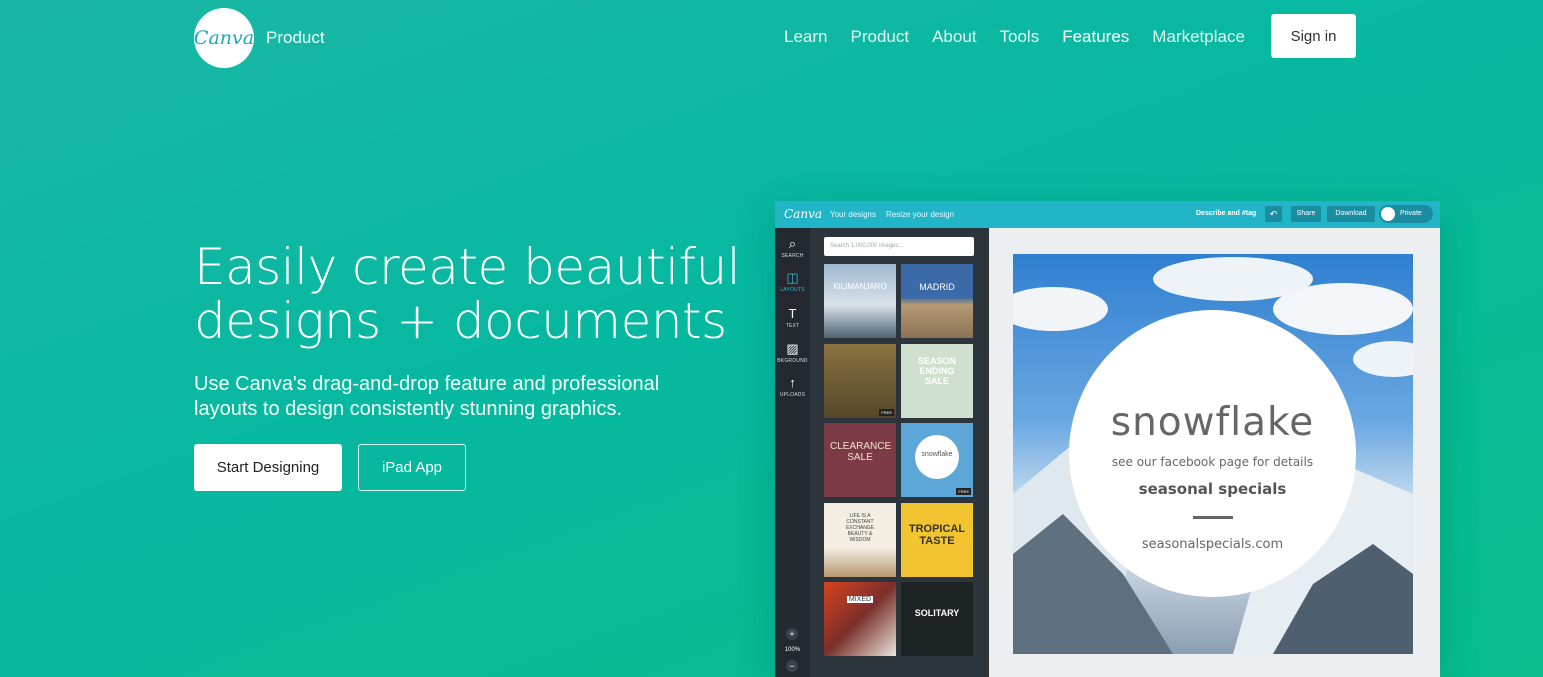  I want to click on design-divider, so click(1213, 517).